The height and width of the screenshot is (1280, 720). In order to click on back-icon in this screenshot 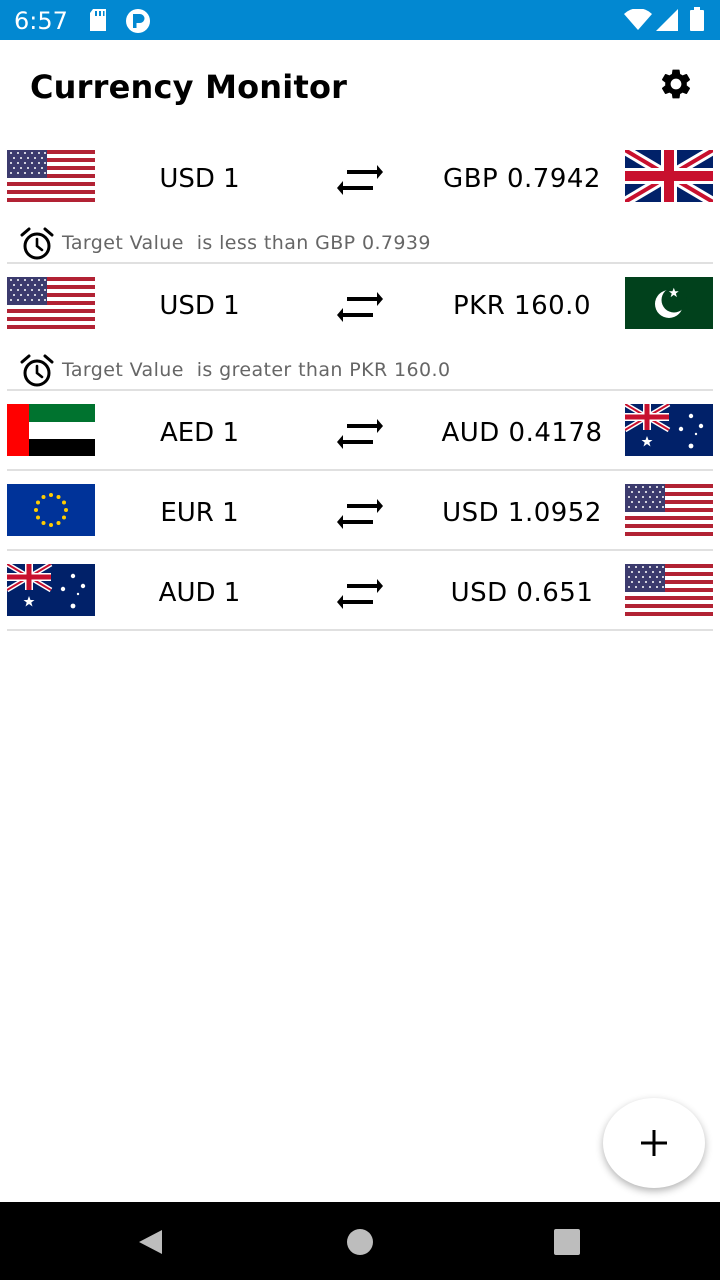, I will do `click(150, 1242)`.